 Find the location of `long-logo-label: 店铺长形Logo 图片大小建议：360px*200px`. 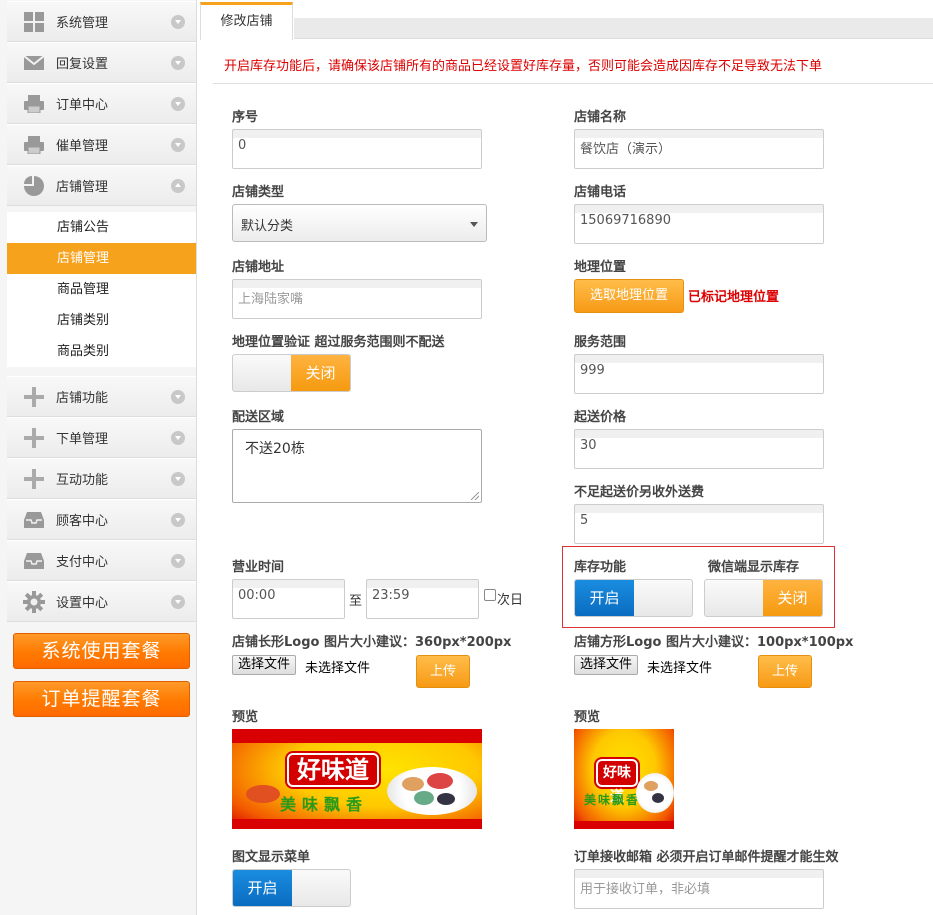

long-logo-label: 店铺长形Logo 图片大小建议：360px*200px is located at coordinates (372, 642).